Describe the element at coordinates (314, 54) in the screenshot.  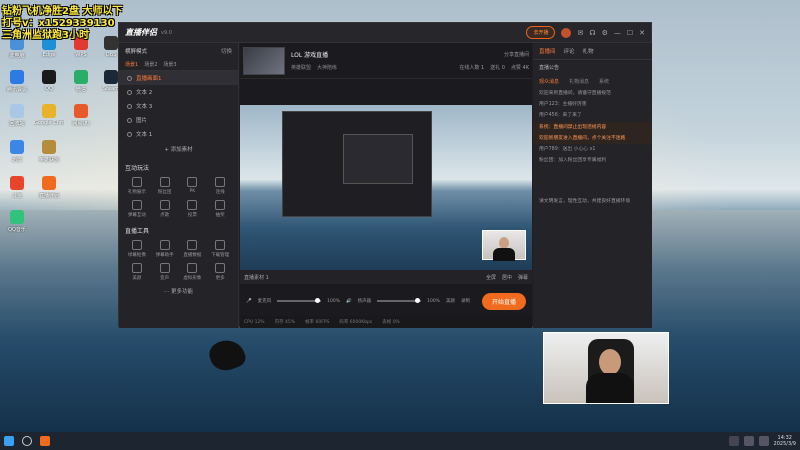
I see `room-title: LOL 游戏直播` at that location.